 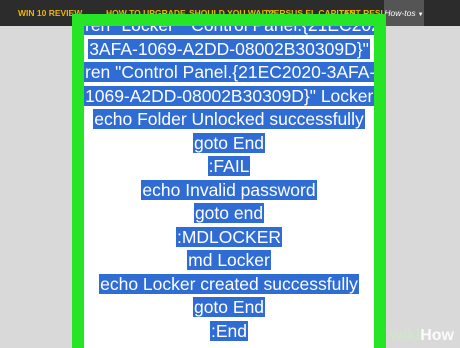 What do you see at coordinates (229, 236) in the screenshot?
I see `code-line: :MDLOCKER` at bounding box center [229, 236].